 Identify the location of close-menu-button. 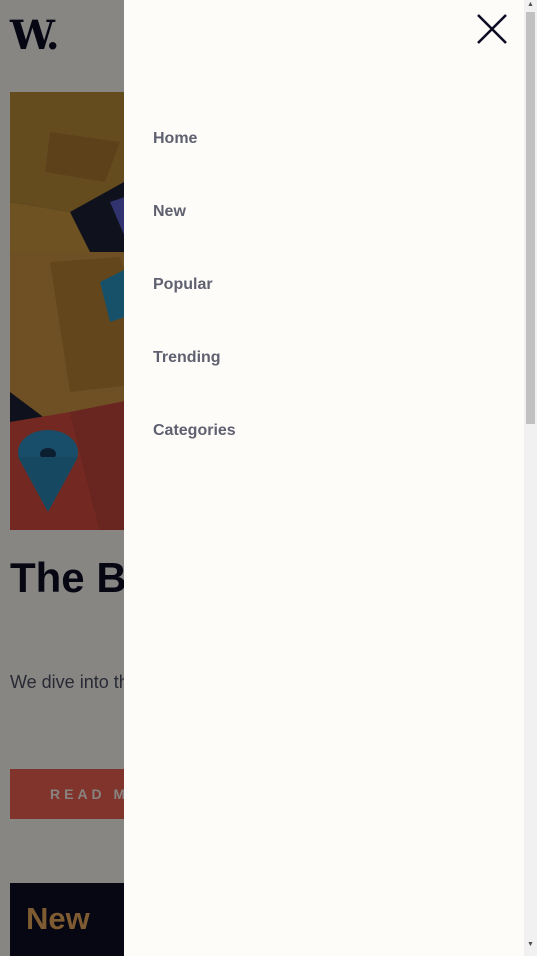
(492, 29).